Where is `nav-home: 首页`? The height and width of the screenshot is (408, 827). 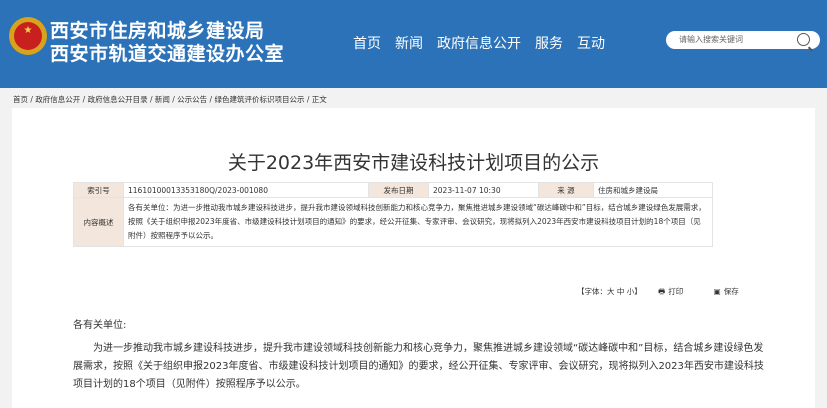 nav-home: 首页 is located at coordinates (367, 43).